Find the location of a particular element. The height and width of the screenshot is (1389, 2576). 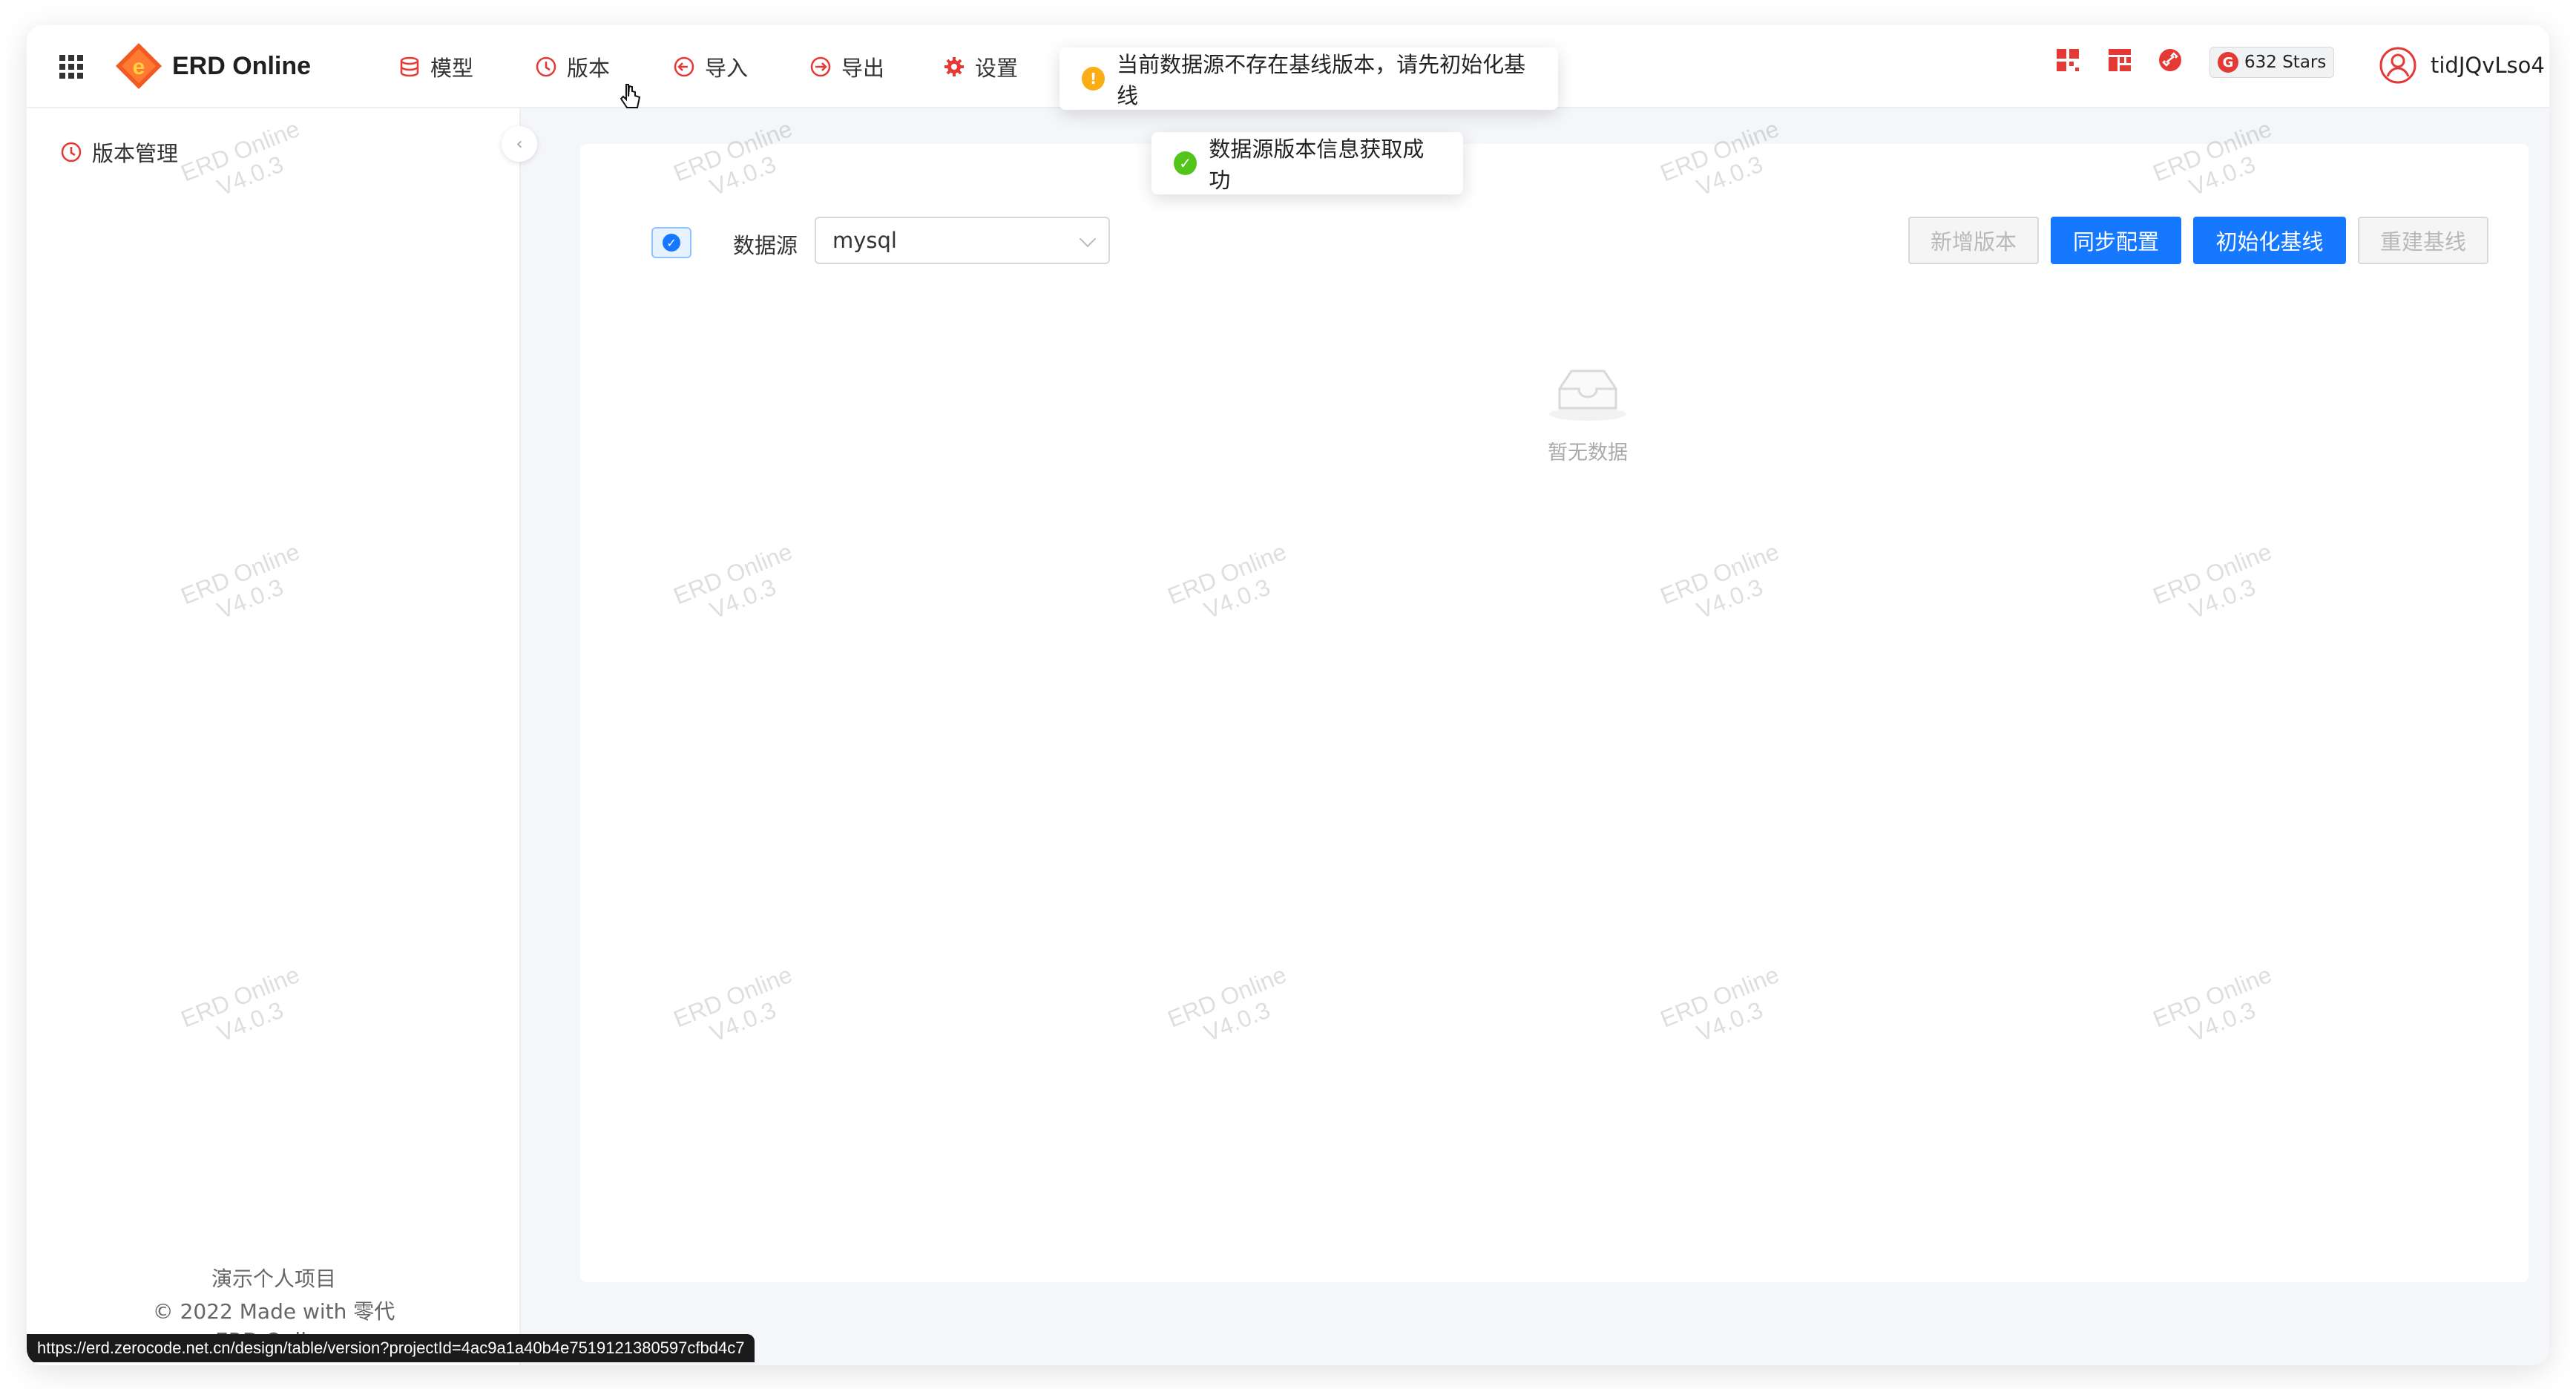

sidebar-item-version-management: 版本管理 is located at coordinates (118, 152).